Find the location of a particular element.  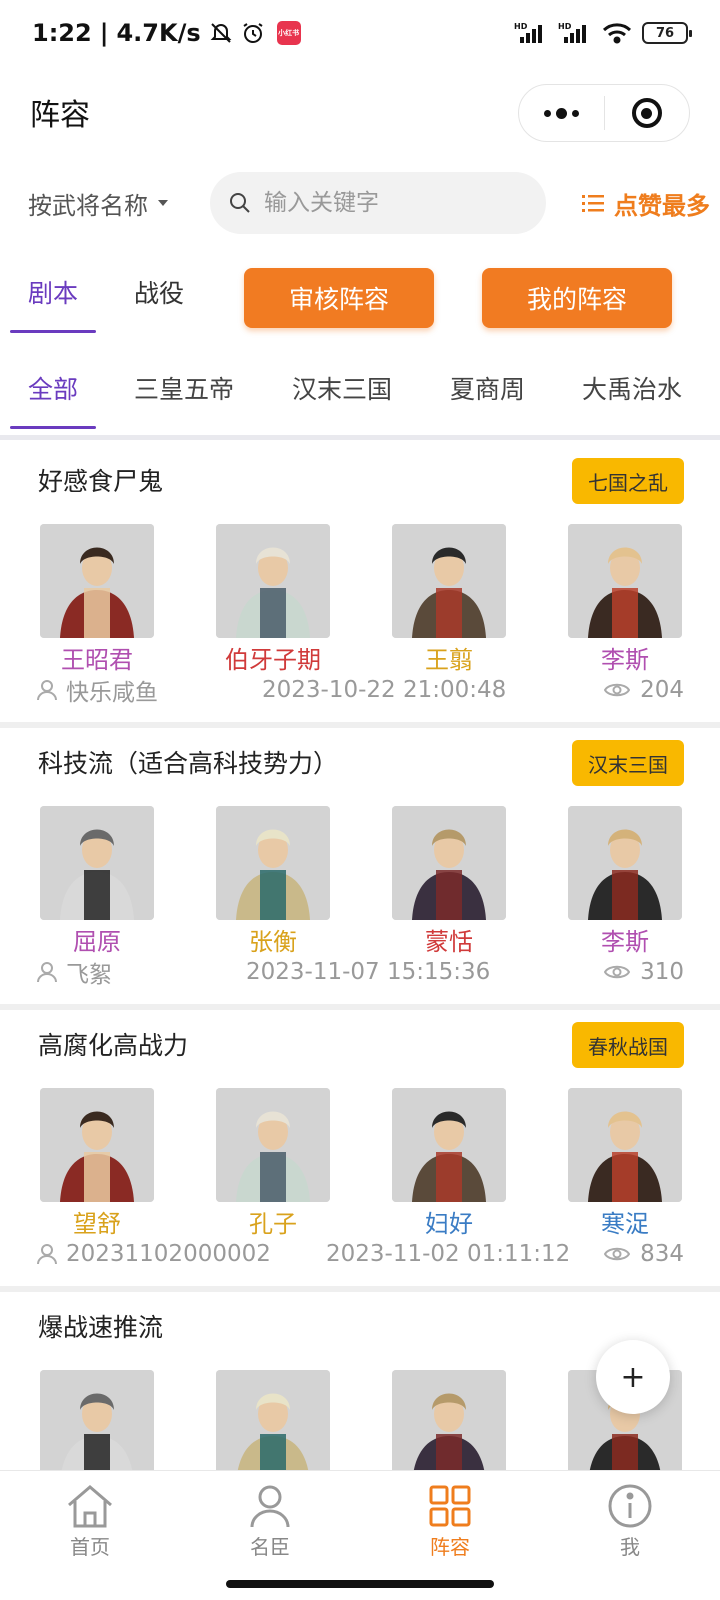

view-count: 834 is located at coordinates (644, 1254).